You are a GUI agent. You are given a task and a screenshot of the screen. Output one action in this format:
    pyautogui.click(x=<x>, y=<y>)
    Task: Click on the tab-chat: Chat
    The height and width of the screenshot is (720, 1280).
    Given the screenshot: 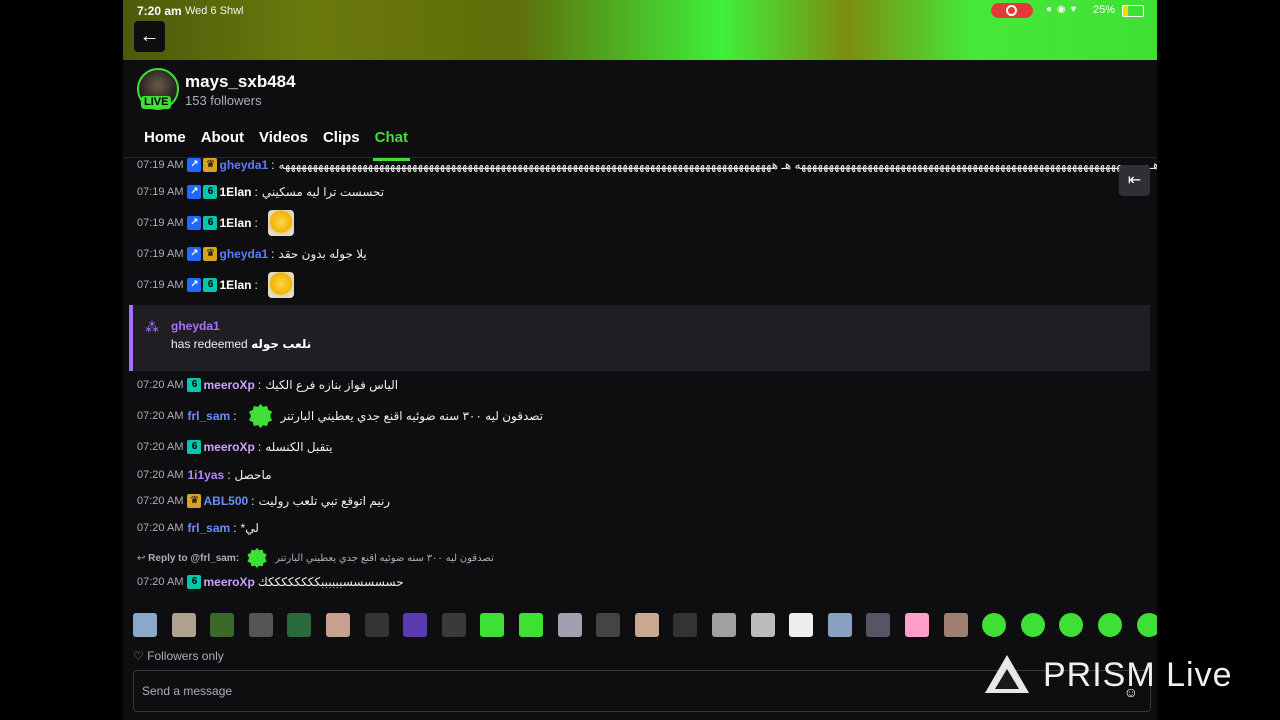 What is the action you would take?
    pyautogui.click(x=391, y=145)
    